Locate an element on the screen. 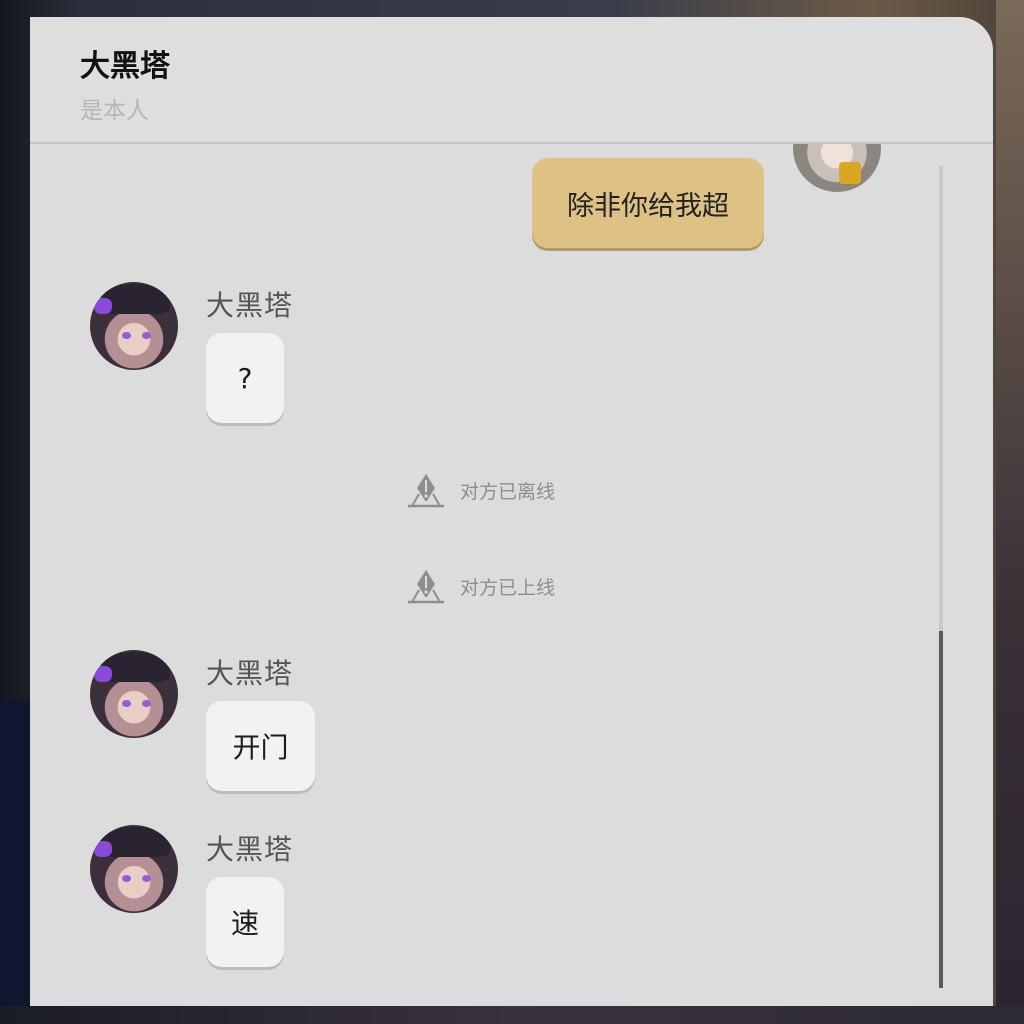  system-notice-text: 对方已离线 is located at coordinates (508, 491).